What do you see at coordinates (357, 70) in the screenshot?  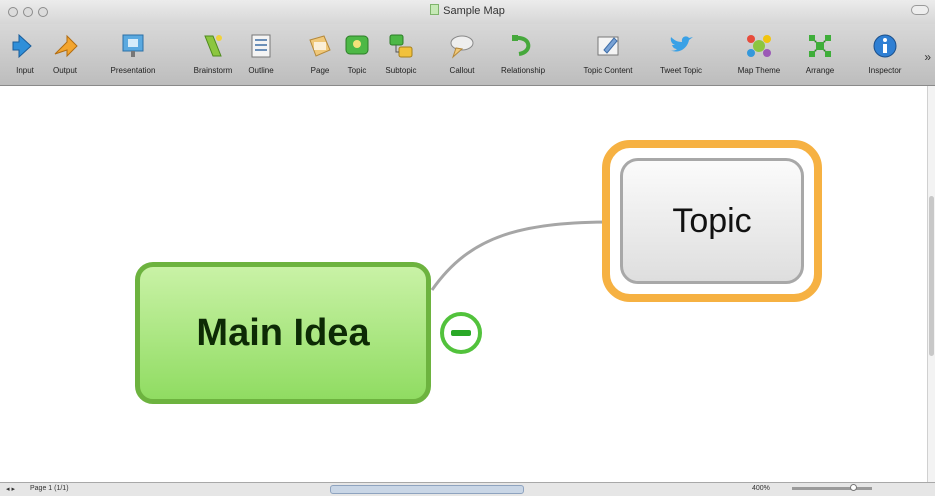 I see `toolbar-label: Topic` at bounding box center [357, 70].